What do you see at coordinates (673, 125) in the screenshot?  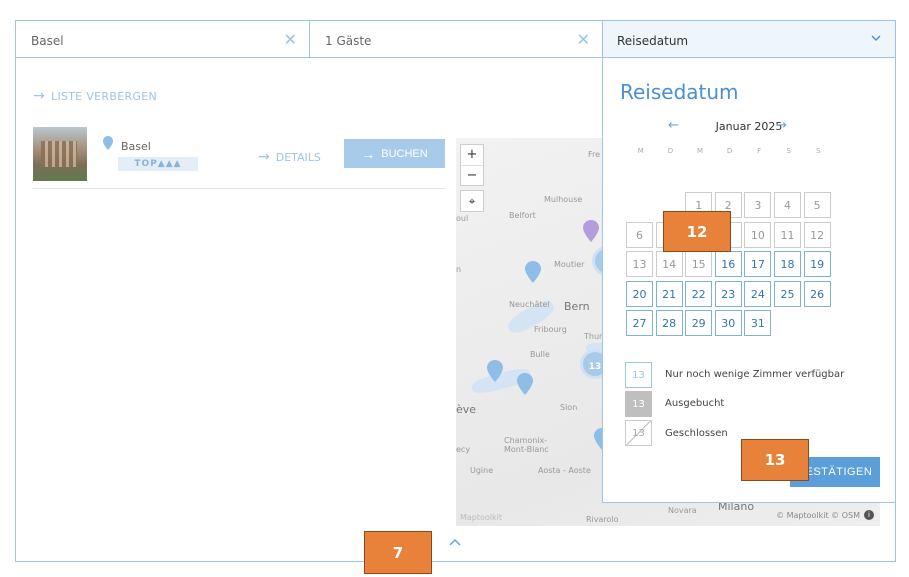 I see `previous-month-icon: ←` at bounding box center [673, 125].